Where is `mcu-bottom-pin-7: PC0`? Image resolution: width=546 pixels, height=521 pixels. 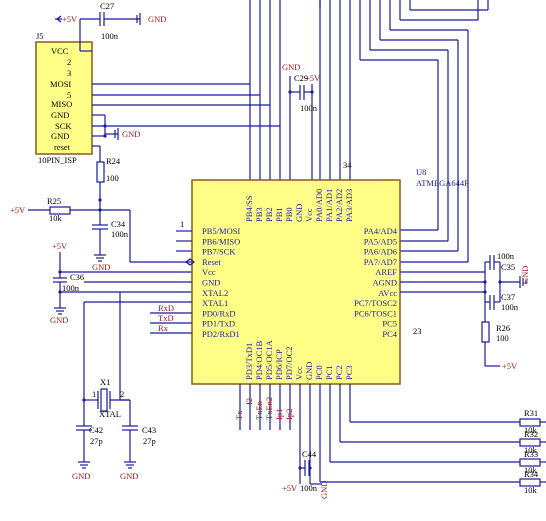 mcu-bottom-pin-7: PC0 is located at coordinates (319, 372).